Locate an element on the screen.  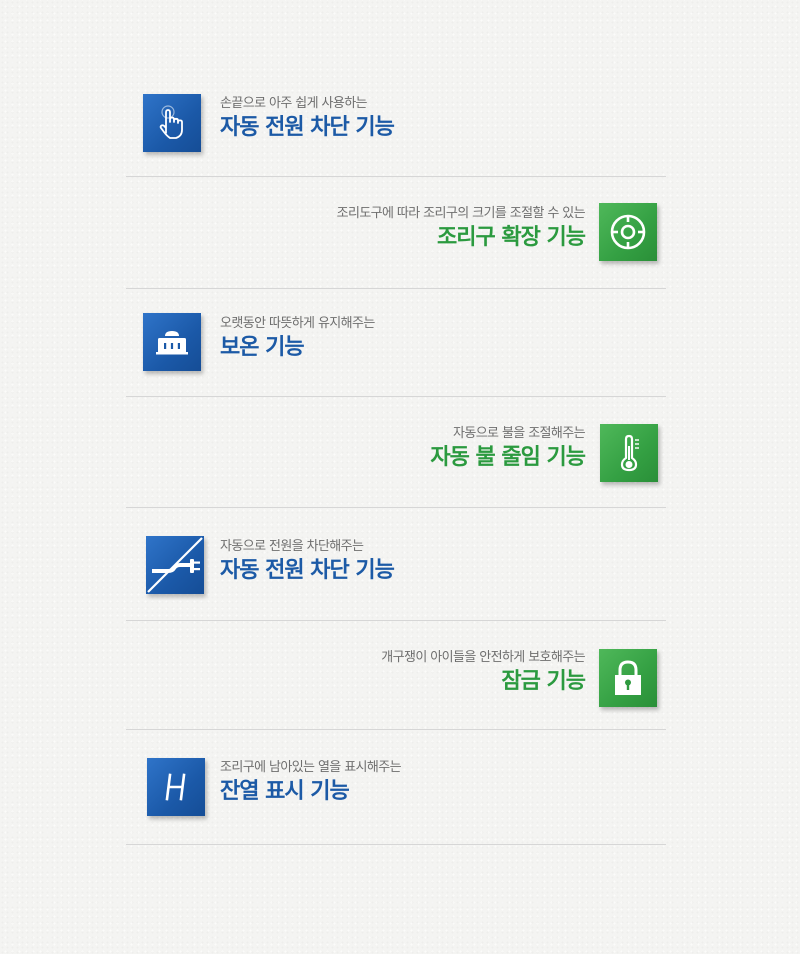
feature-text: 개구쟁이 아이들을 안전하게 보호해주는 잠금 기능 is located at coordinates (483, 673).